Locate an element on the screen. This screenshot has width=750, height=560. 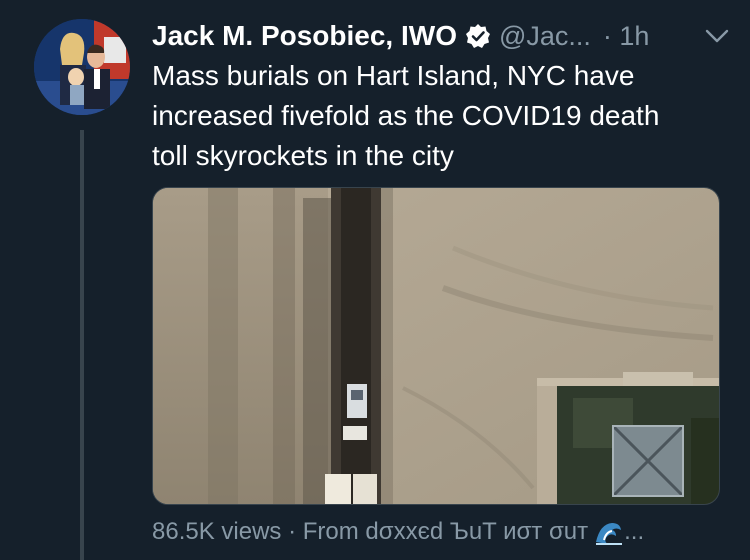
tweet-header: Jack M. Posobiec, IWO @Jac... · 1h is located at coordinates (441, 36).